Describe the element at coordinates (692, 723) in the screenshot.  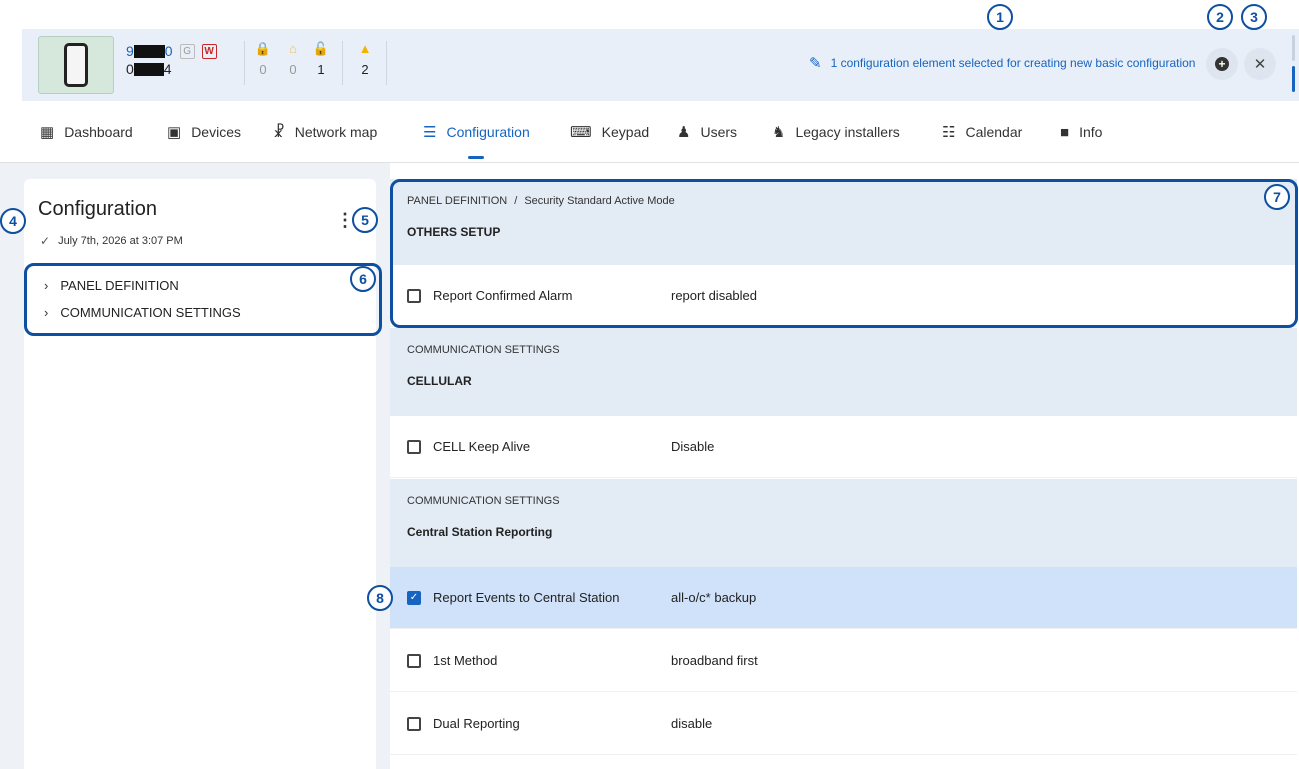
I see `row-value: disable` at that location.